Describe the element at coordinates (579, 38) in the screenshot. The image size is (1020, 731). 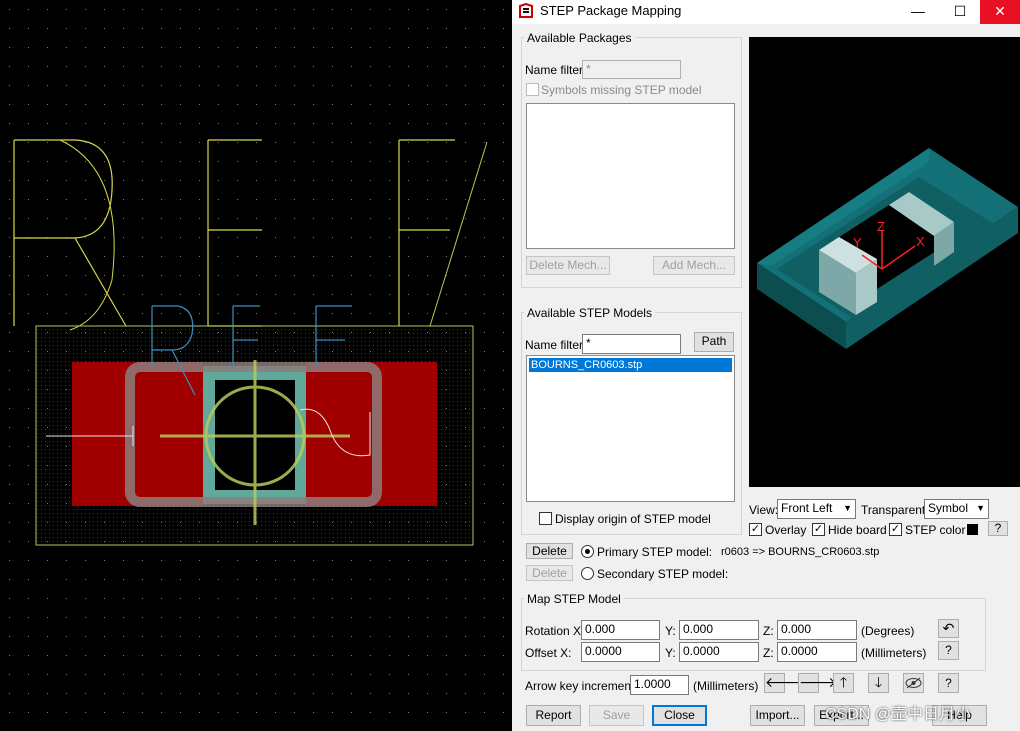
I see `available-packages-title: Available Packages` at that location.